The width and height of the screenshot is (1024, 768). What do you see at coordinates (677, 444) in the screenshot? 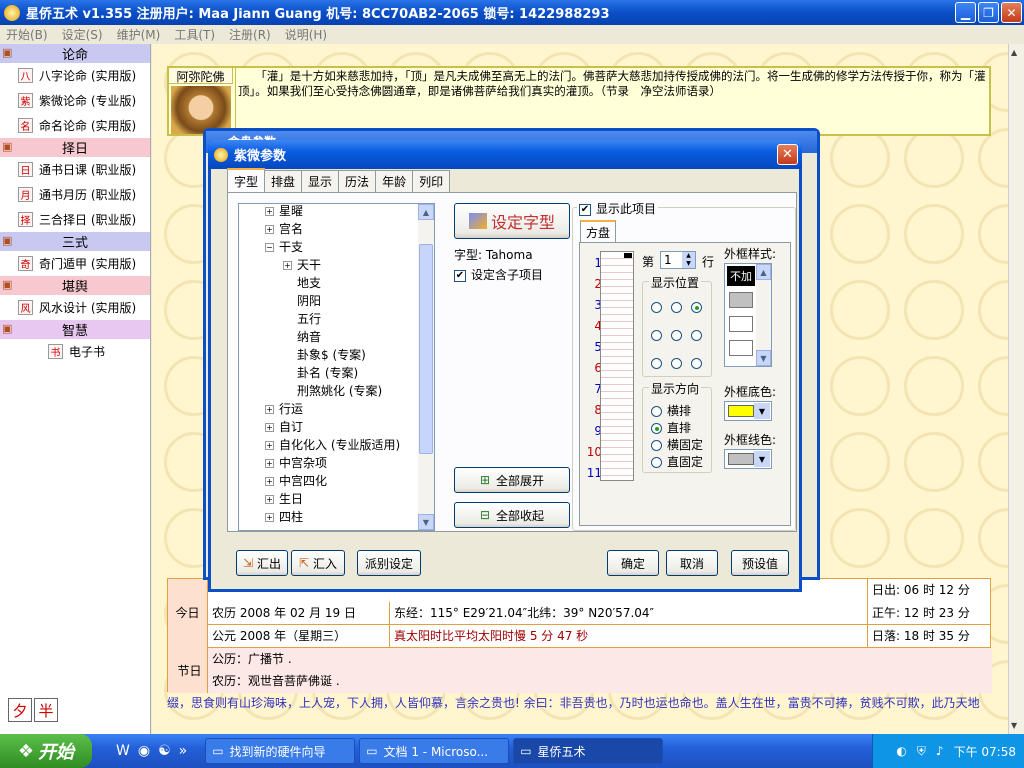
I see `direction-radio: 横固定` at bounding box center [677, 444].